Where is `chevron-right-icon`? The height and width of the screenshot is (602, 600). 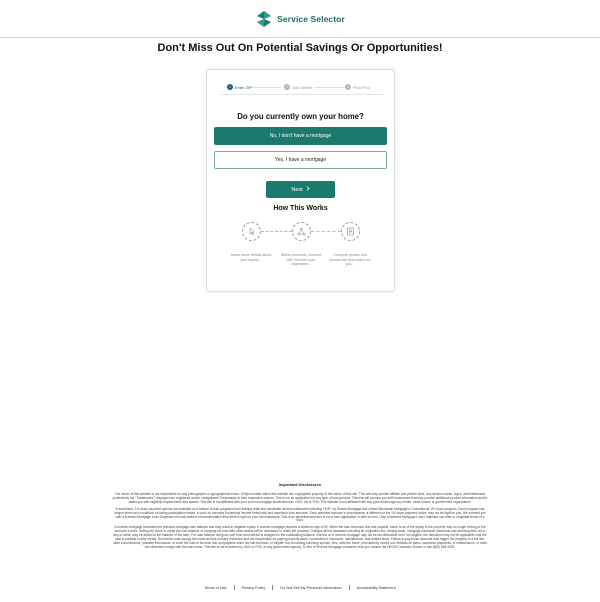 chevron-right-icon is located at coordinates (308, 189).